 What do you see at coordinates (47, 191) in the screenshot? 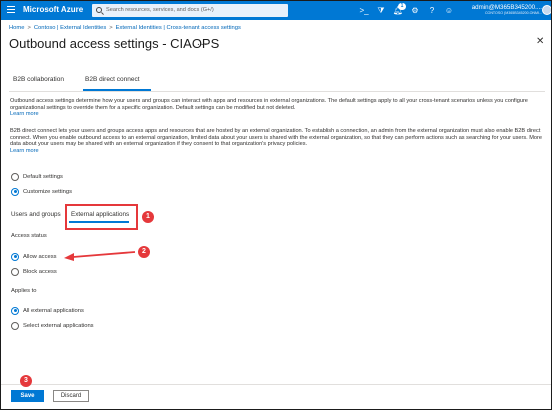
I see `radio-label: Customize settings` at bounding box center [47, 191].